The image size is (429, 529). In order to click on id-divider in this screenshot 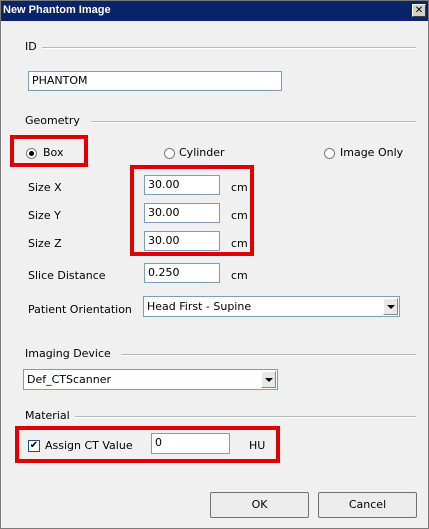, I will do `click(226, 48)`.